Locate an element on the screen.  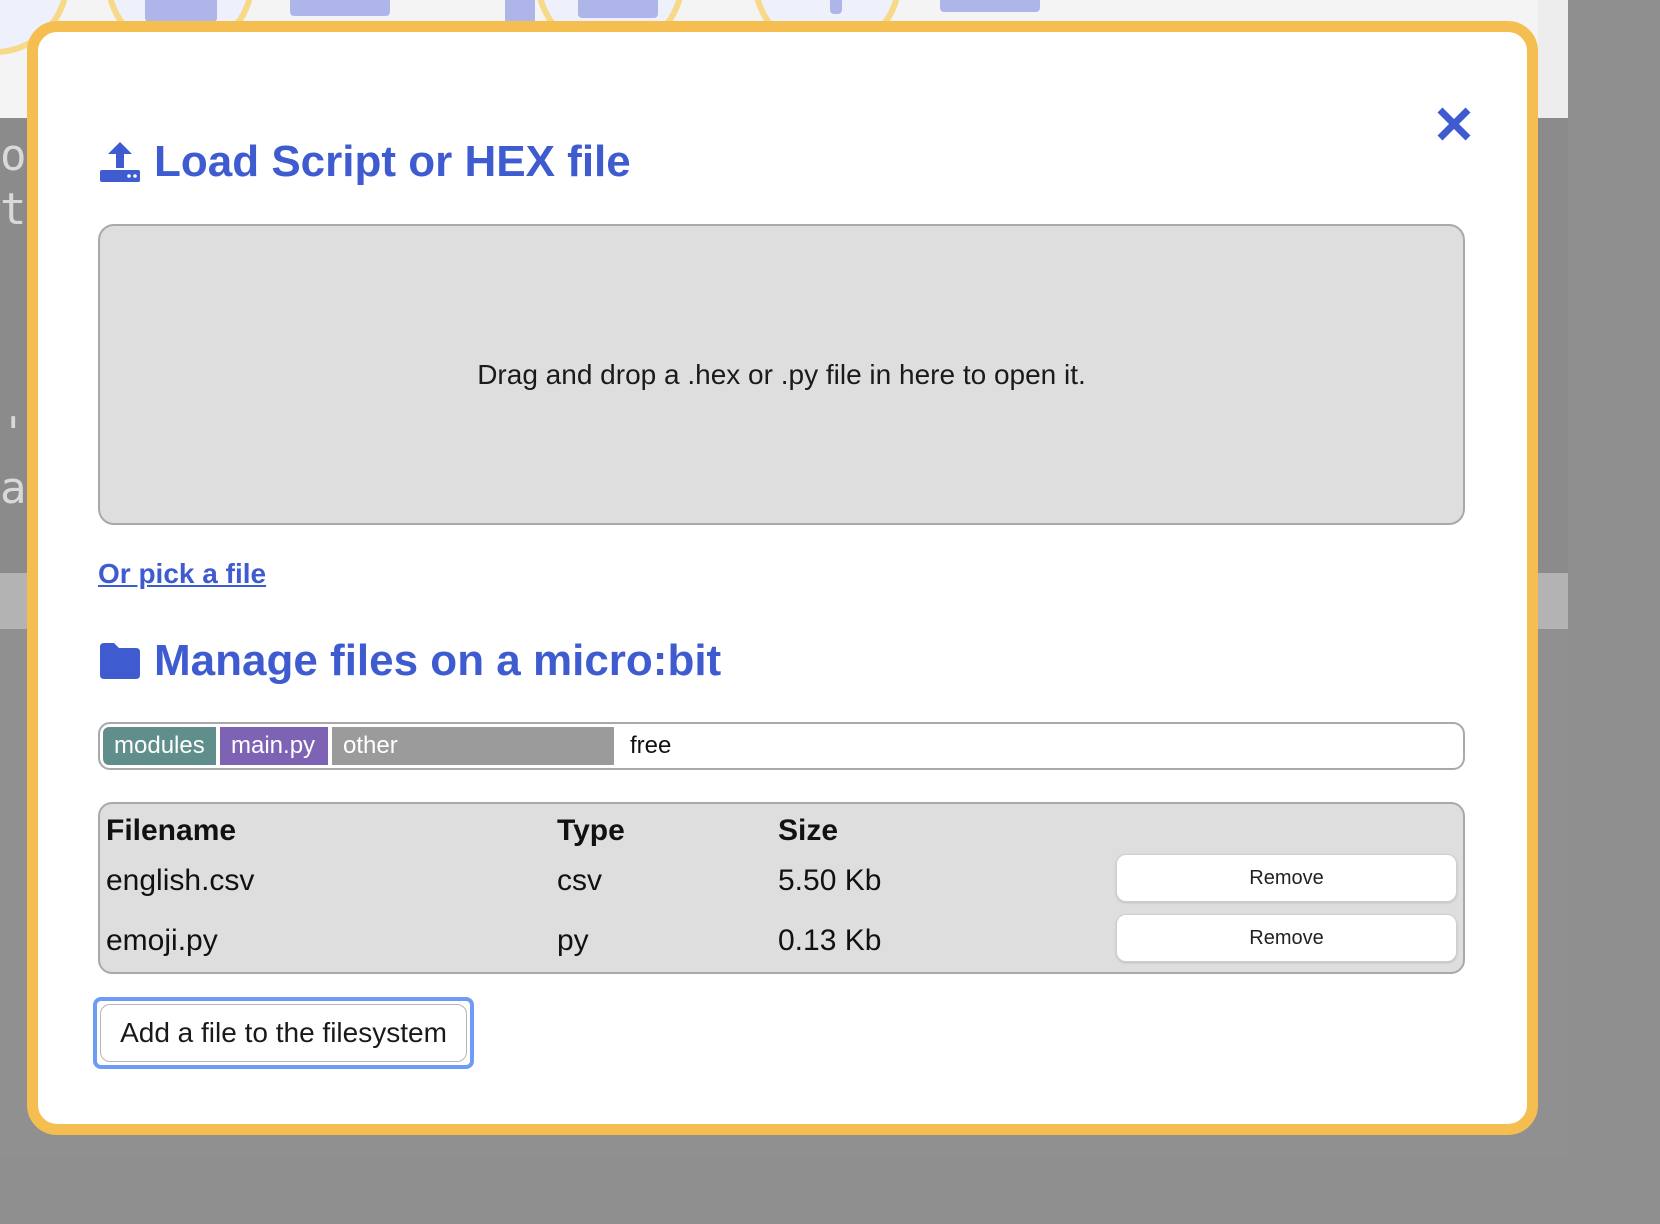
folder-icon is located at coordinates (120, 661).